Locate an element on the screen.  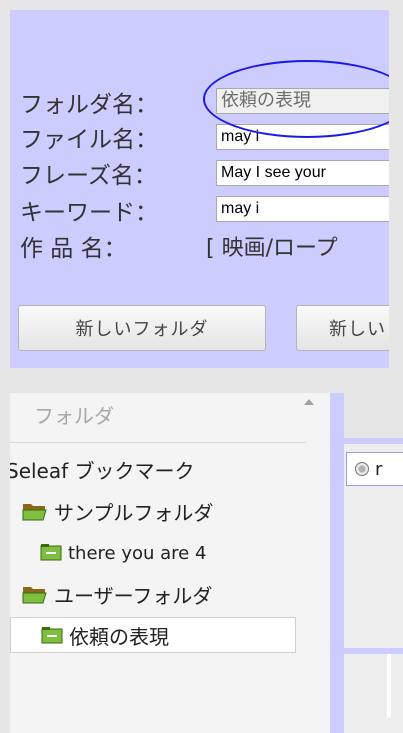
file-name-field: may i is located at coordinates (302, 137).